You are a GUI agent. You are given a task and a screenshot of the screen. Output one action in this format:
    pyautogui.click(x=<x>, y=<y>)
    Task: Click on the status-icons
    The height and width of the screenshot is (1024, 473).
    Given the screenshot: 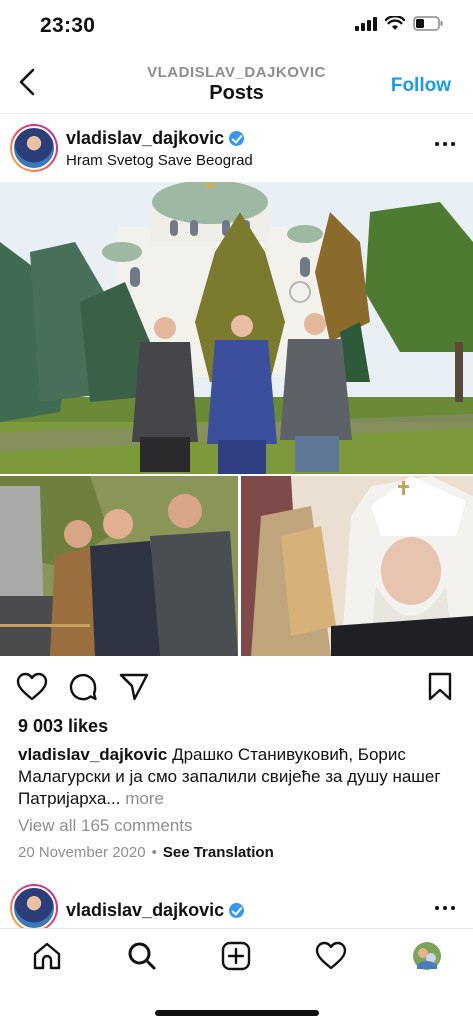 What is the action you would take?
    pyautogui.click(x=399, y=25)
    